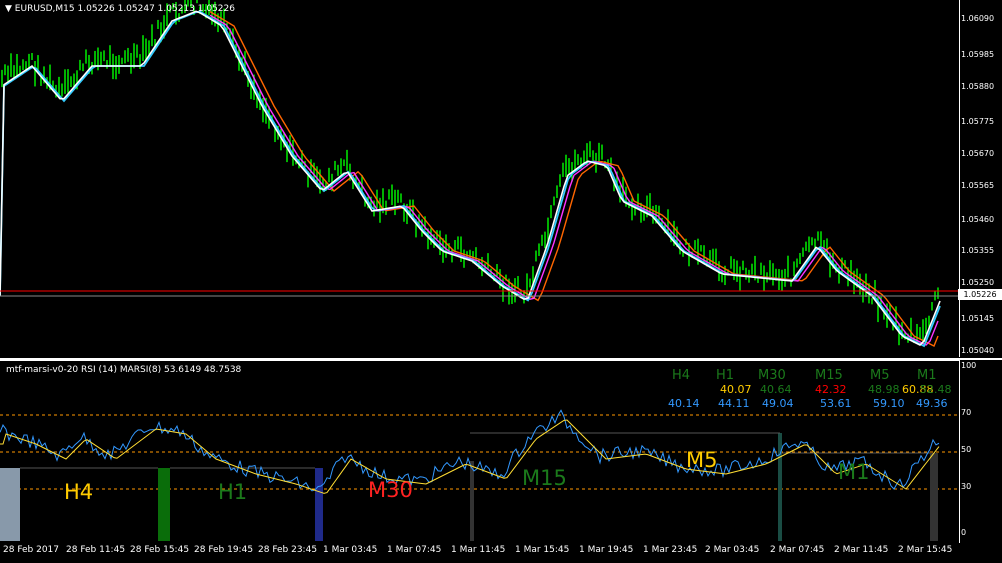  I want to click on rsi-tick-label: 70, so click(966, 412).